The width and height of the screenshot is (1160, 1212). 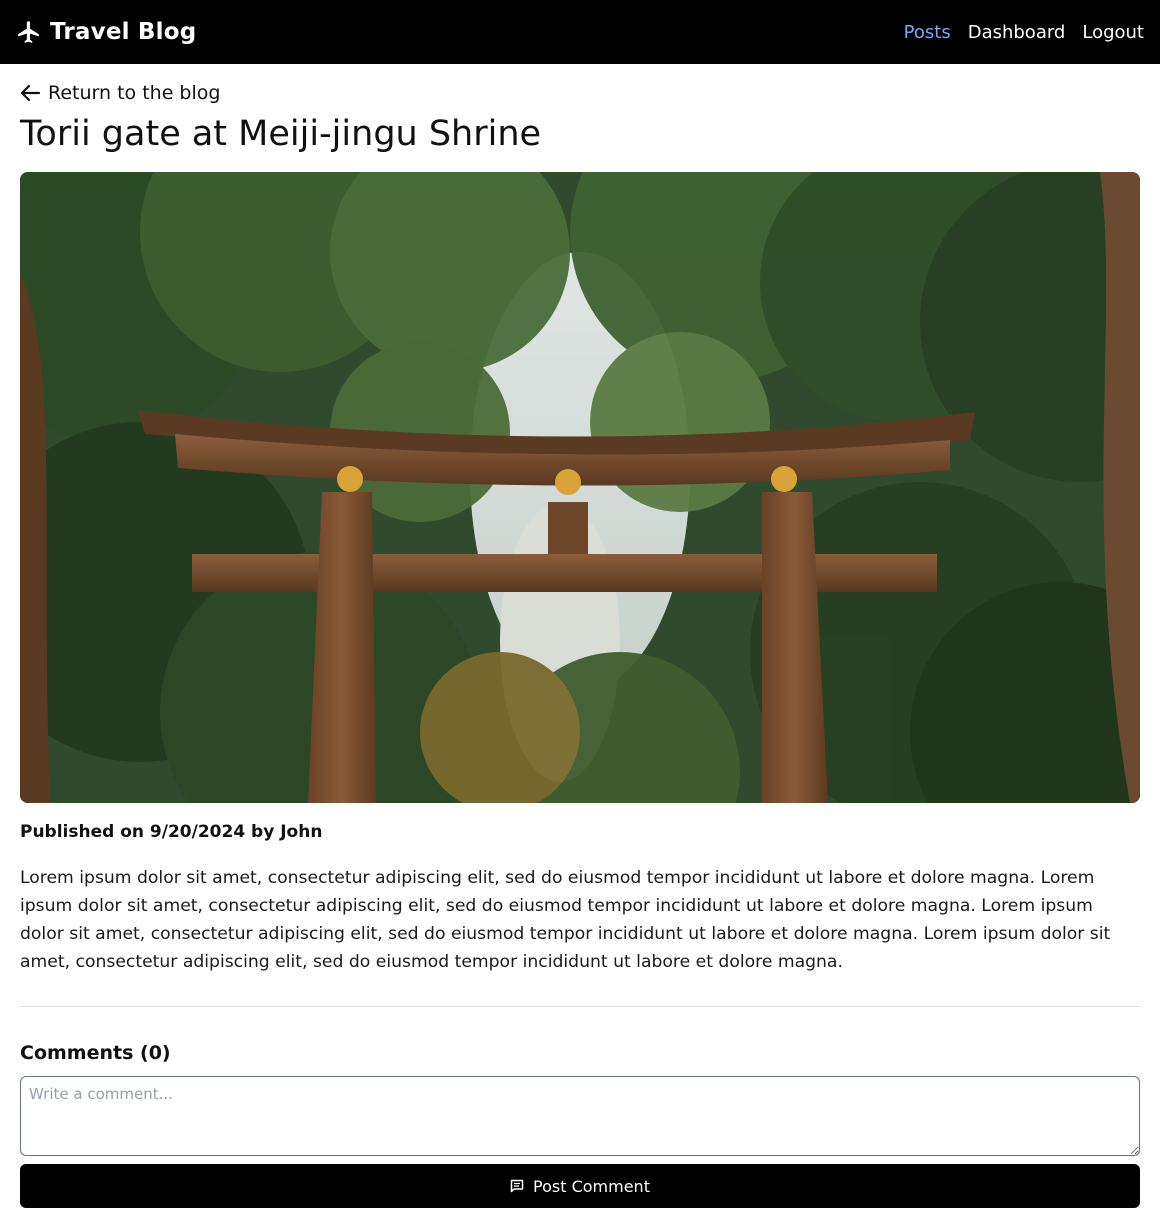 I want to click on nav-link-posts: Posts, so click(x=927, y=32).